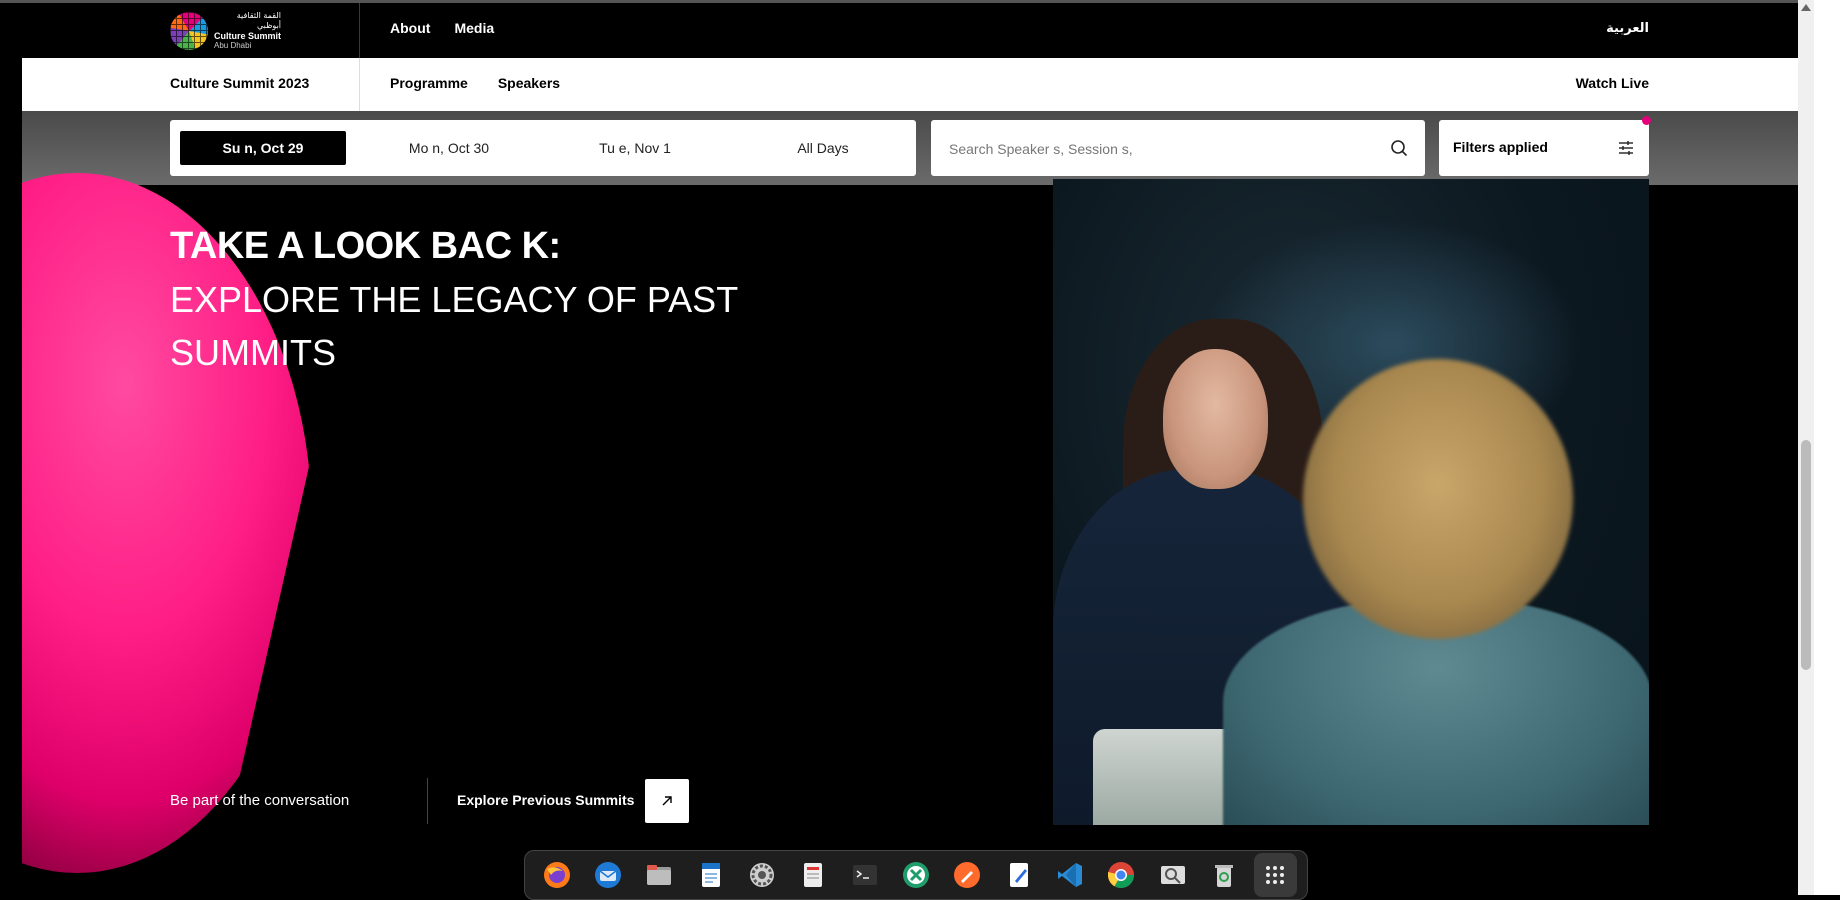 The image size is (1840, 900). What do you see at coordinates (1806, 555) in the screenshot?
I see `scrollbar-thumb` at bounding box center [1806, 555].